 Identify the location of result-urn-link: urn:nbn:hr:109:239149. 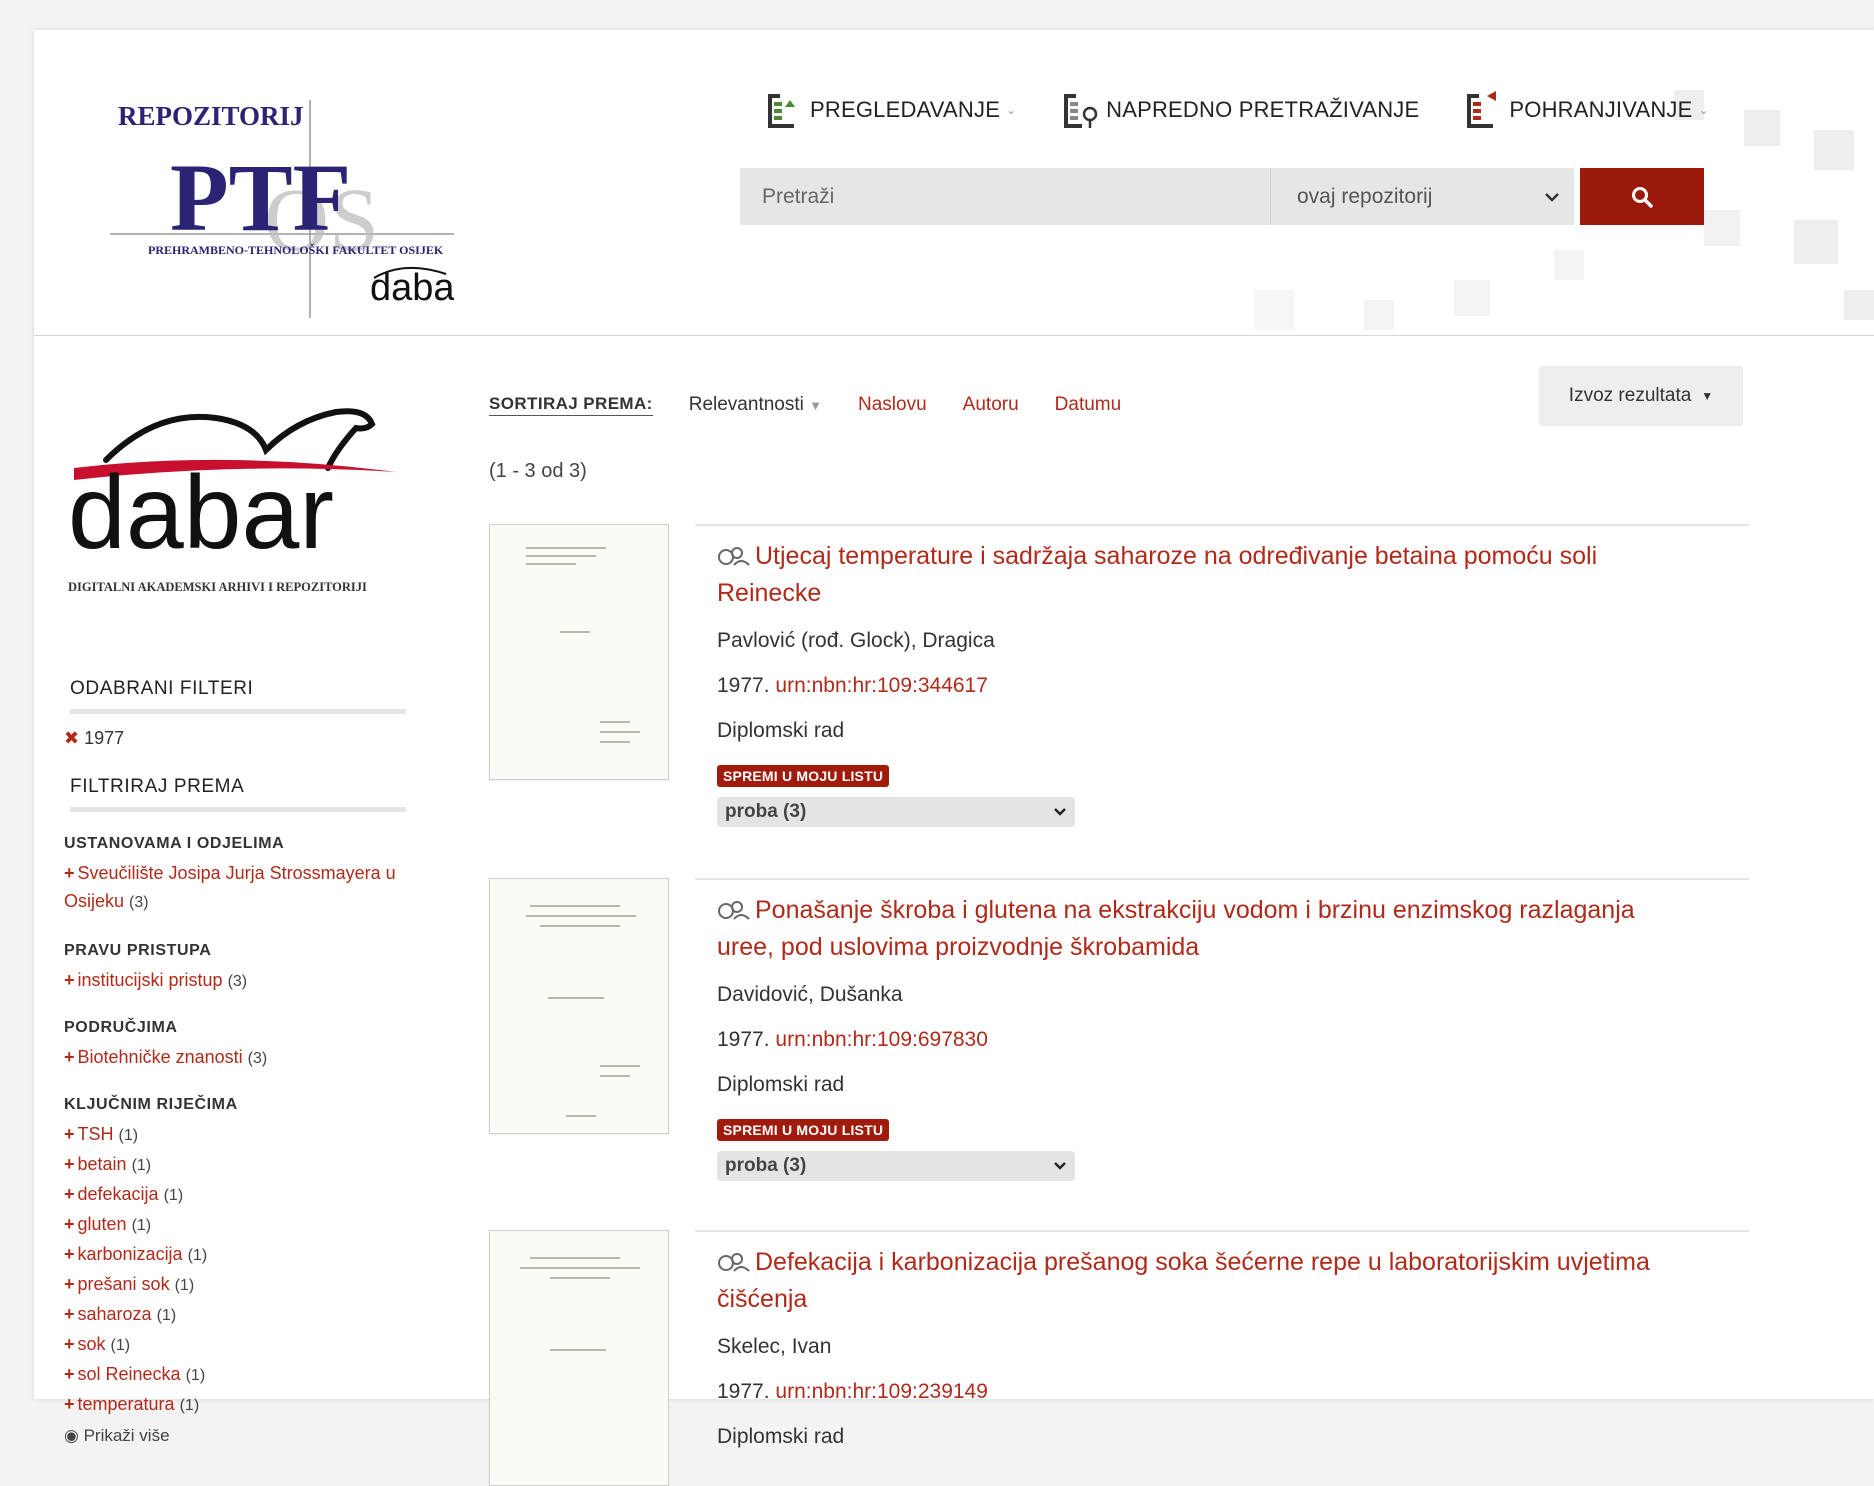
(881, 1391).